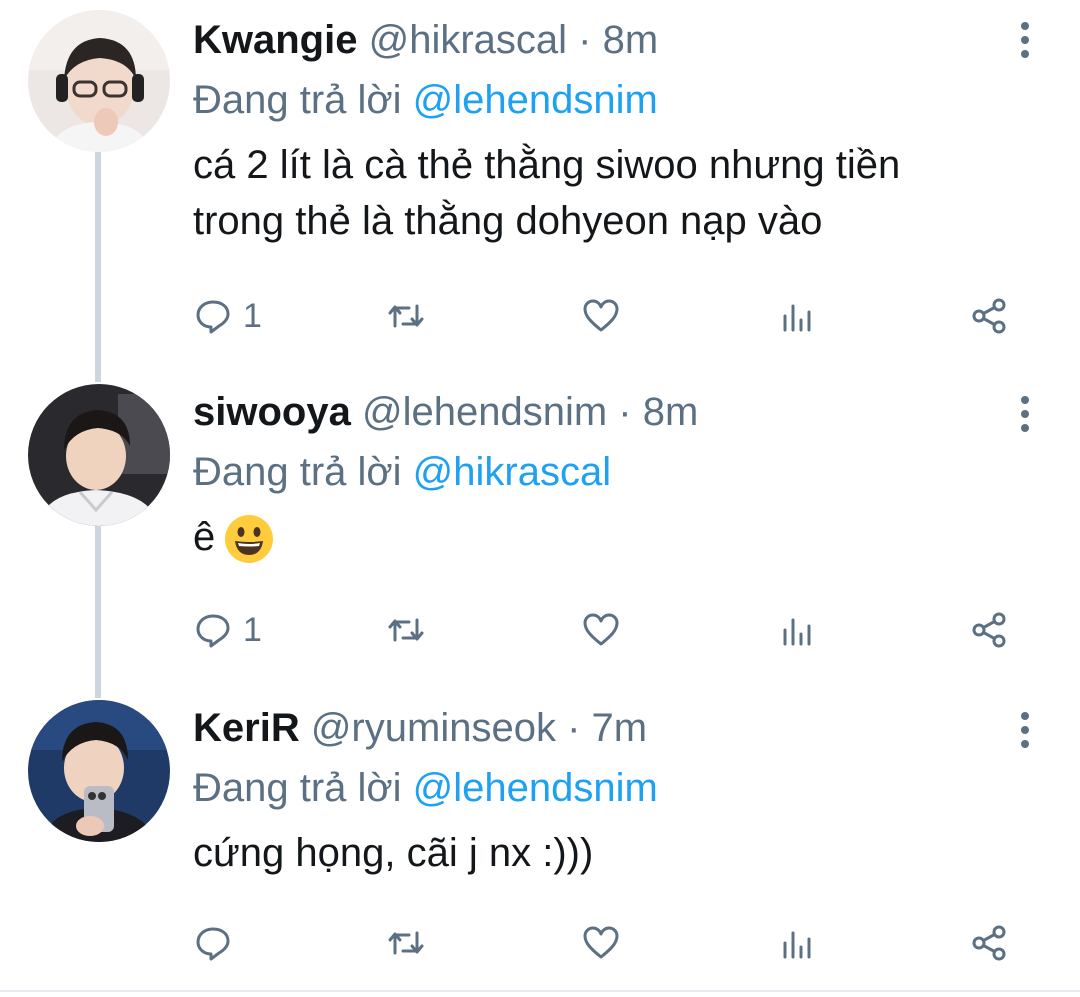 The height and width of the screenshot is (997, 1080). I want to click on divider, so click(540, 991).